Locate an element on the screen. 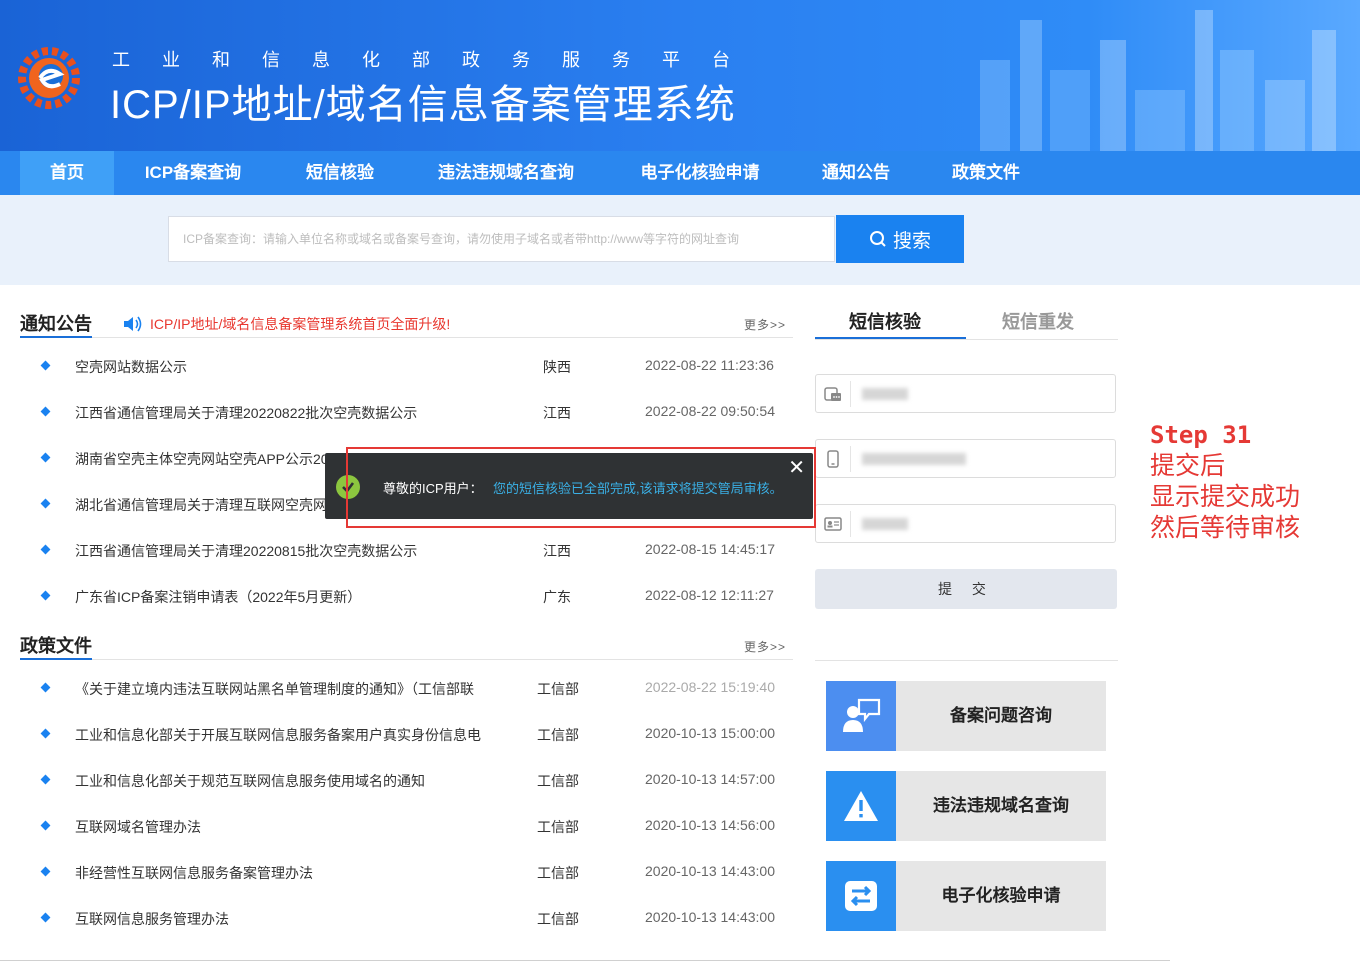 The width and height of the screenshot is (1360, 969). verification-code-field is located at coordinates (965, 393).